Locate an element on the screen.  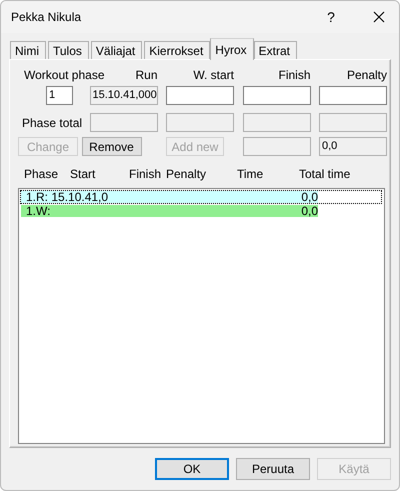
field-label: Run is located at coordinates (146, 75).